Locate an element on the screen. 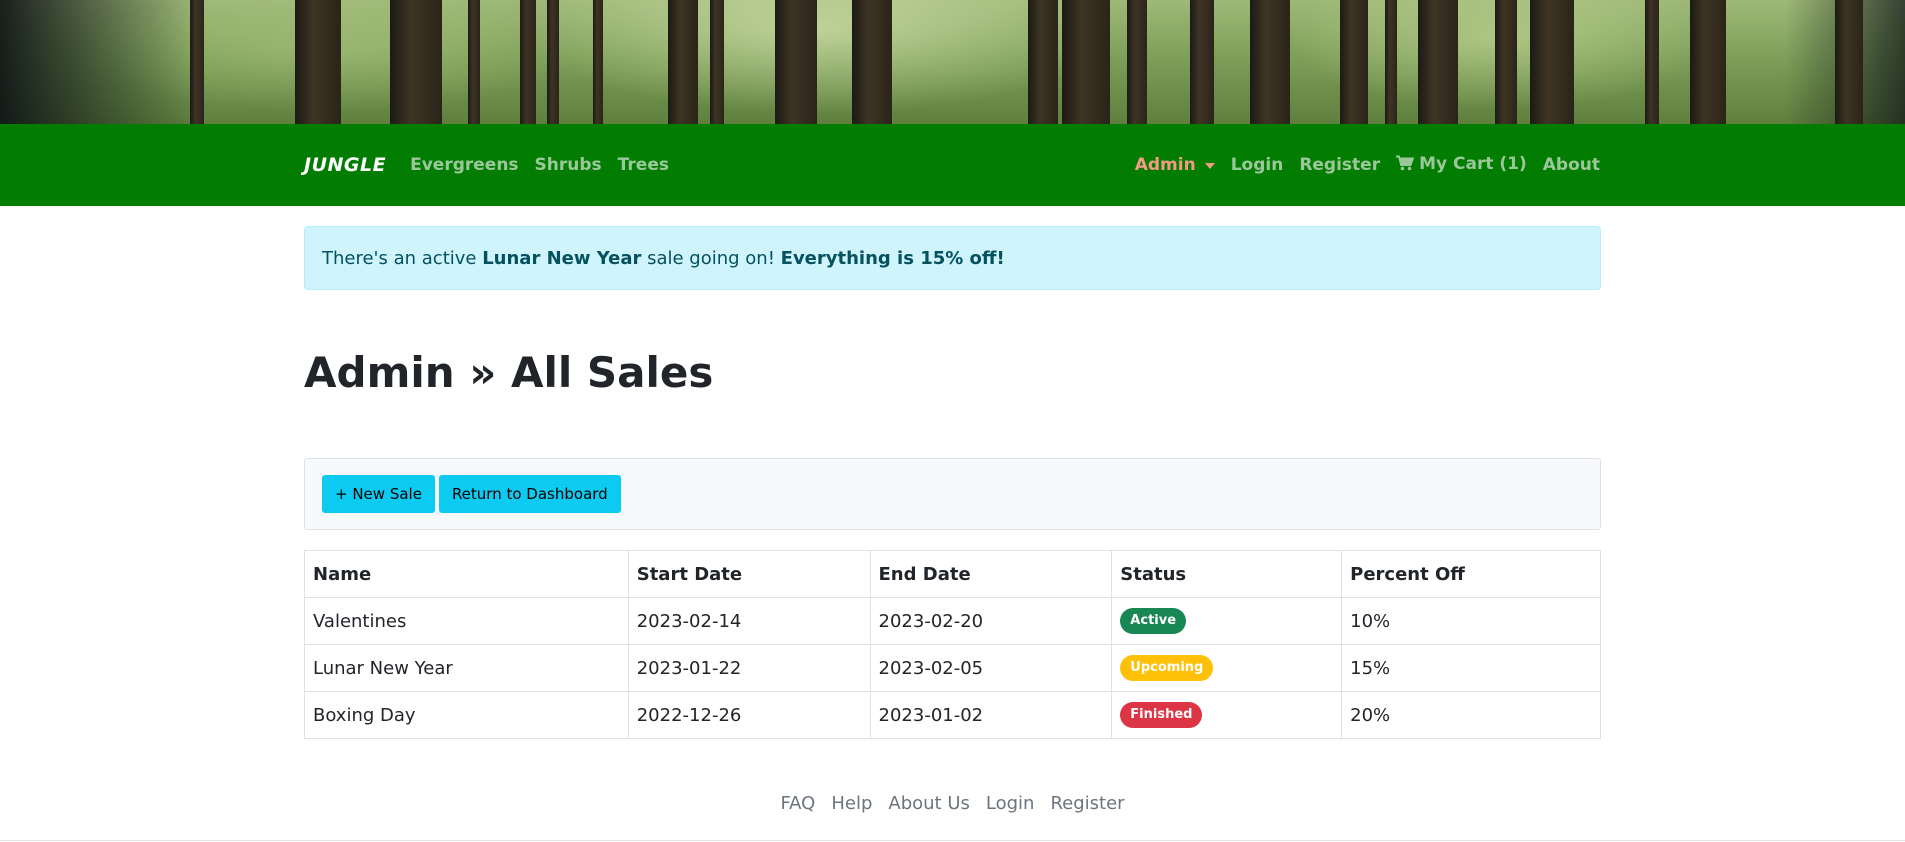 Image resolution: width=1905 pixels, height=842 pixels. nav-link-cart: My Cart (1) is located at coordinates (1461, 165).